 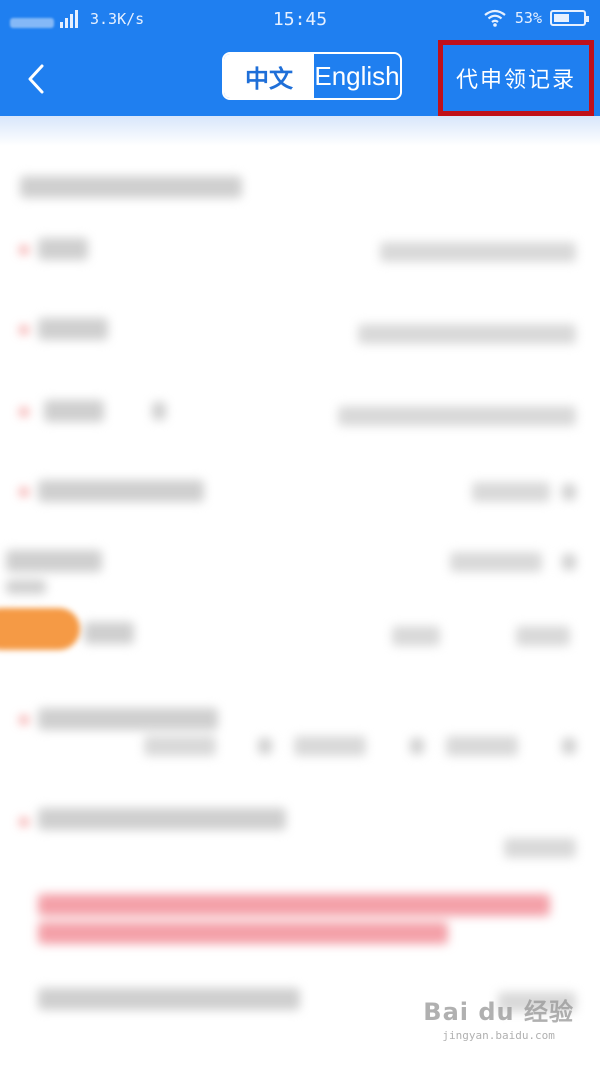 What do you see at coordinates (357, 76) in the screenshot?
I see `lang-option-english: English` at bounding box center [357, 76].